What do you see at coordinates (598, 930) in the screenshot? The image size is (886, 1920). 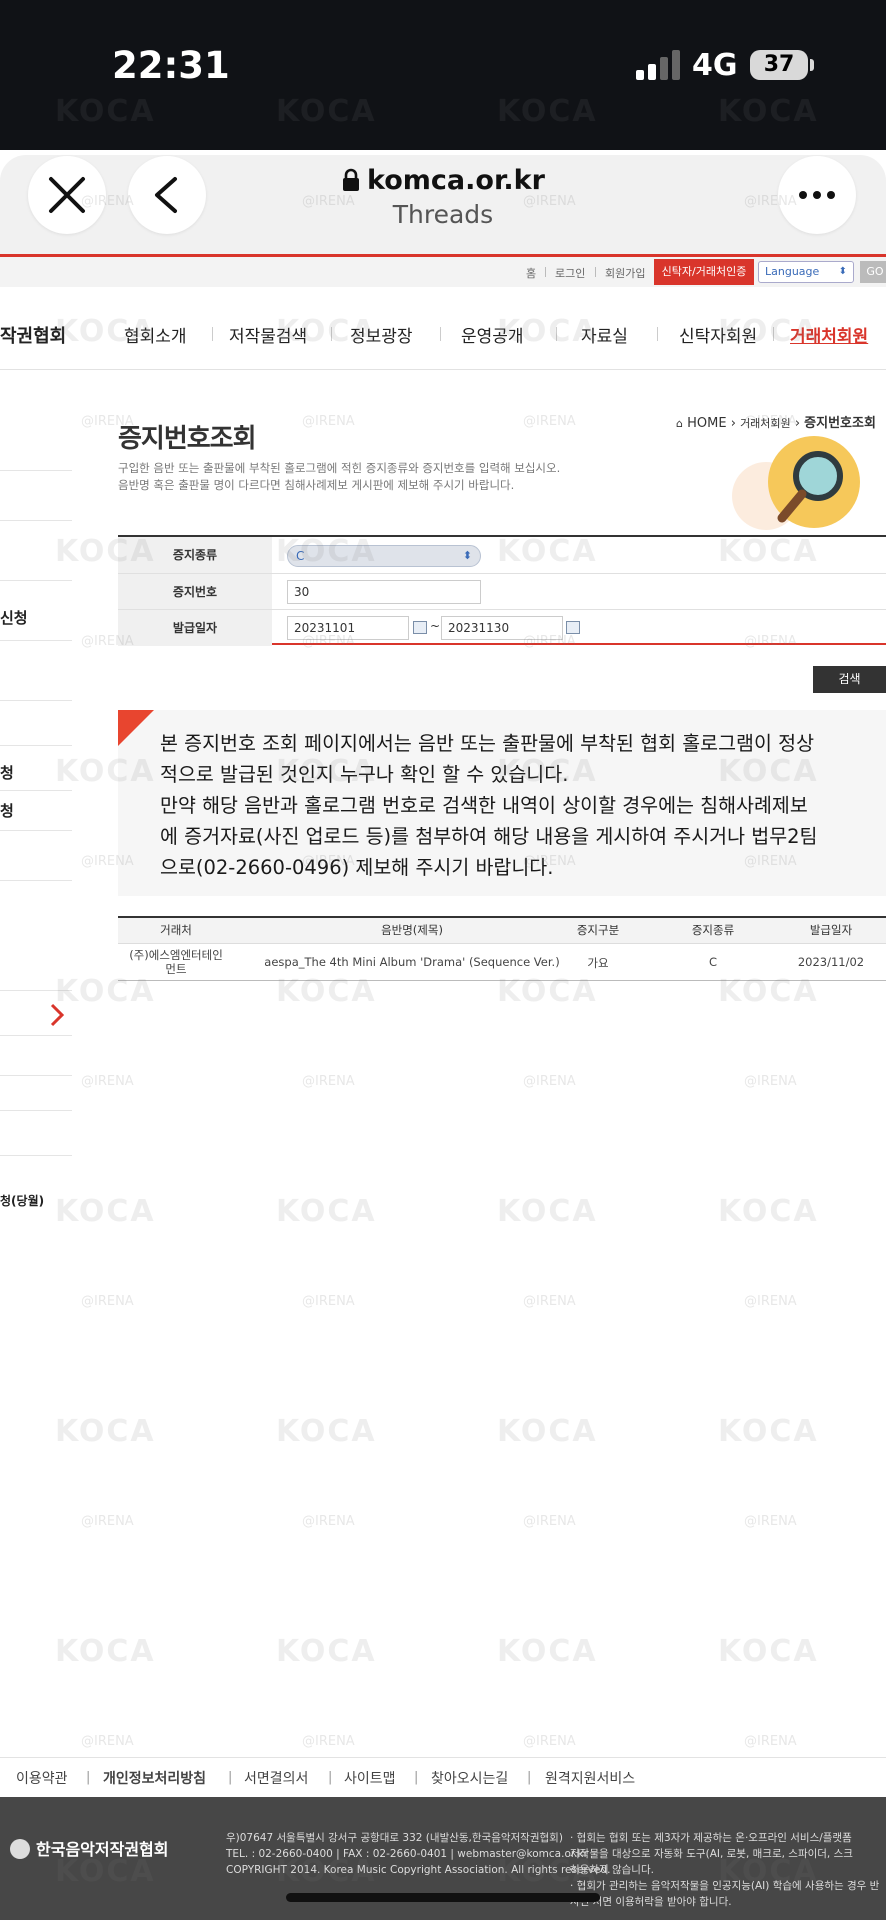 I see `col-header-category: 증지구분` at bounding box center [598, 930].